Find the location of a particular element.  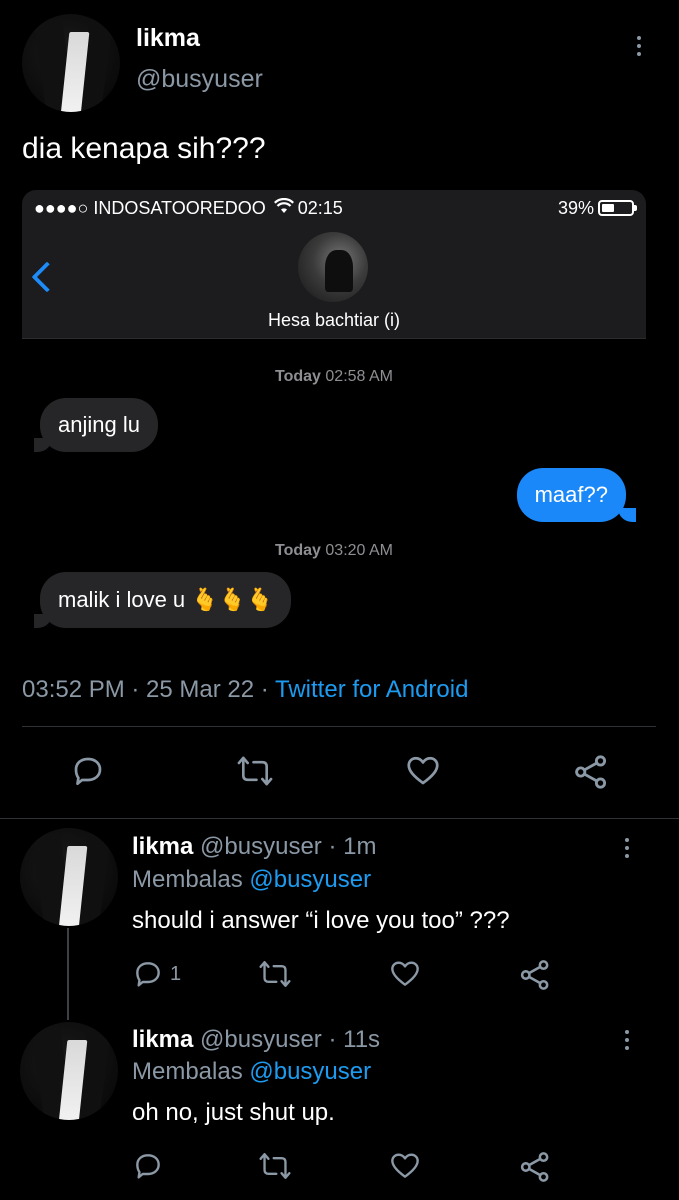

reply-handle-time: @busyuser · 1m is located at coordinates (288, 846).